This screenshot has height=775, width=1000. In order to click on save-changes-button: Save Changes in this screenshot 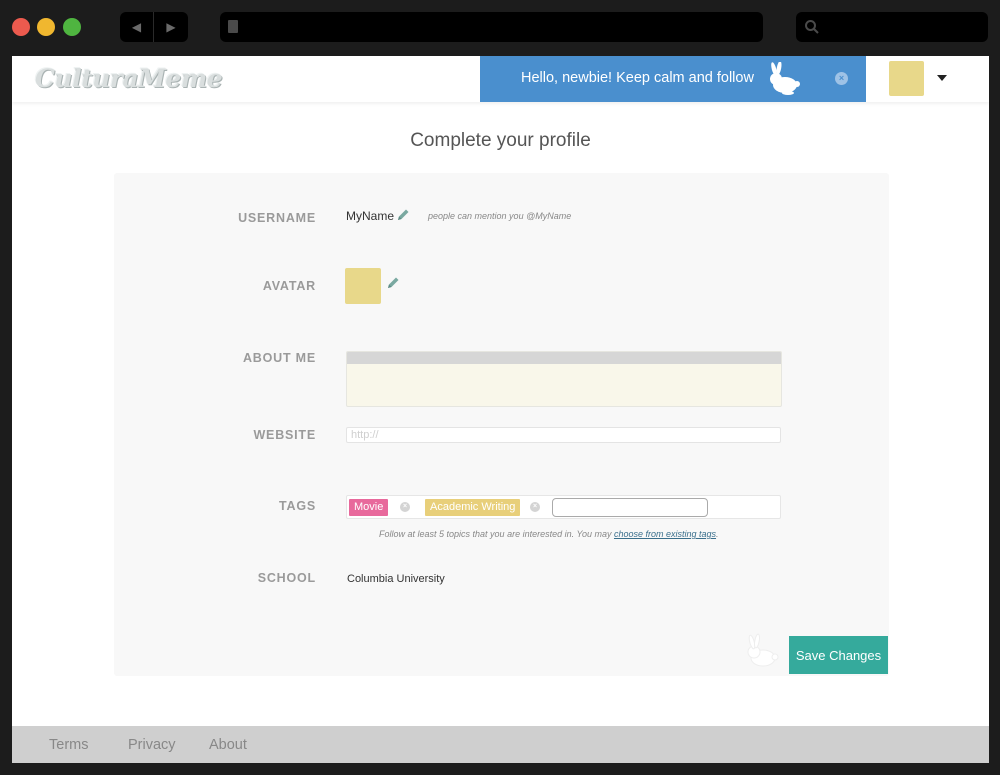, I will do `click(838, 655)`.